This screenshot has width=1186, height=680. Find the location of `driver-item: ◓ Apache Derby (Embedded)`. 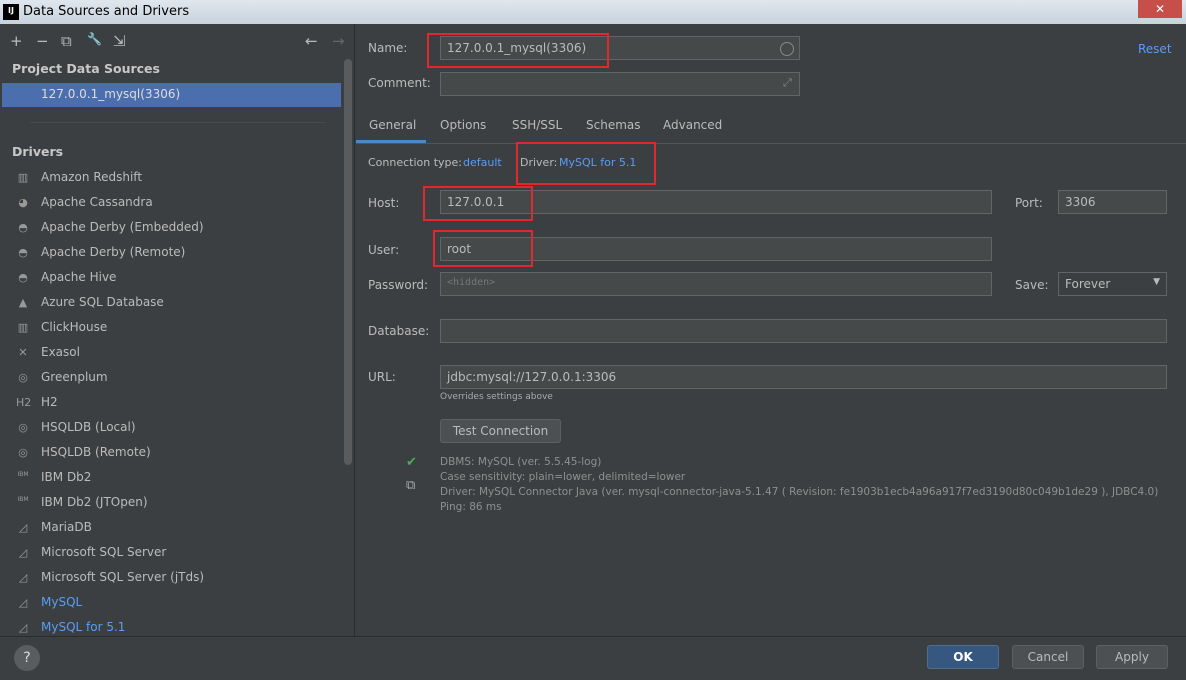

driver-item: ◓ Apache Derby (Embedded) is located at coordinates (179, 231).